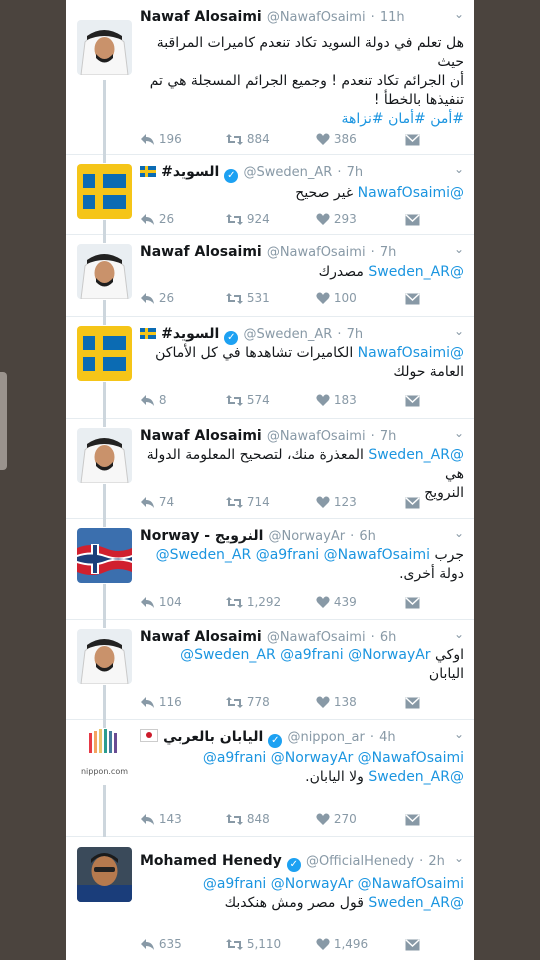  Describe the element at coordinates (336, 139) in the screenshot. I see `like-button: 386` at that location.